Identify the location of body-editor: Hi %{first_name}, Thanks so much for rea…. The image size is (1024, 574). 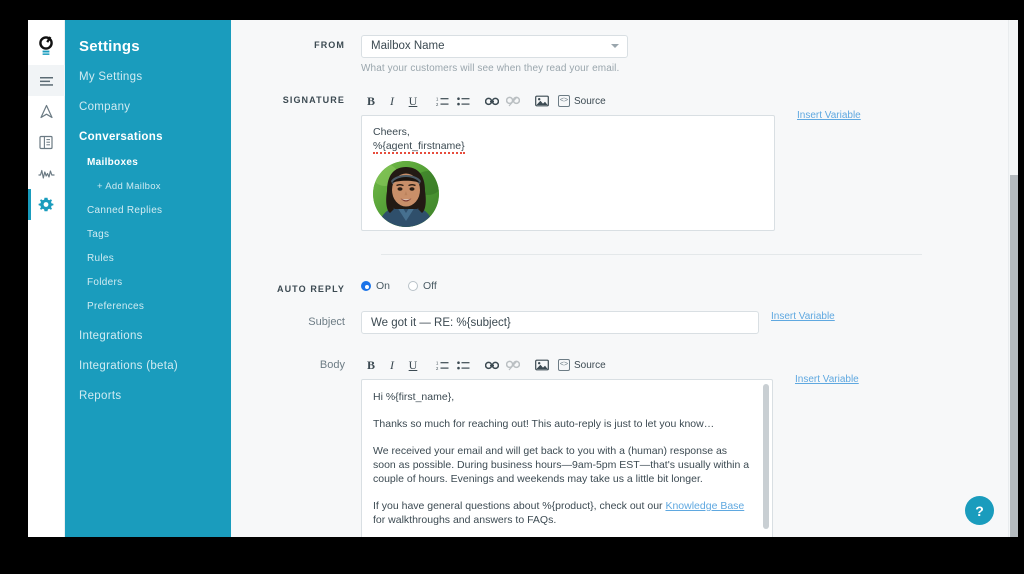
(567, 458).